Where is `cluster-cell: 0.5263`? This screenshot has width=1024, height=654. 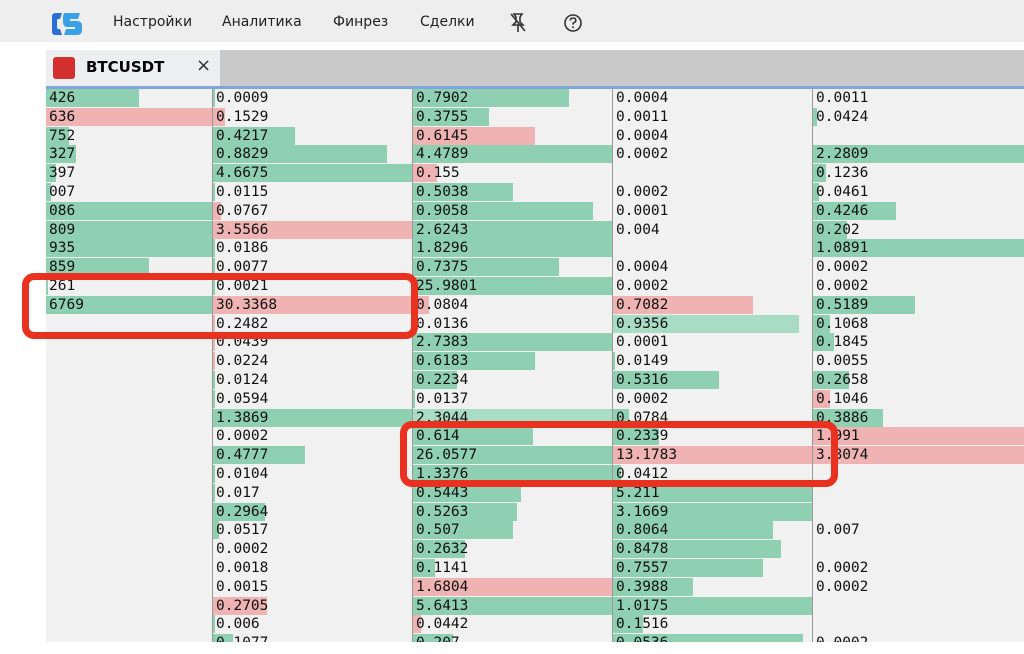 cluster-cell: 0.5263 is located at coordinates (513, 511).